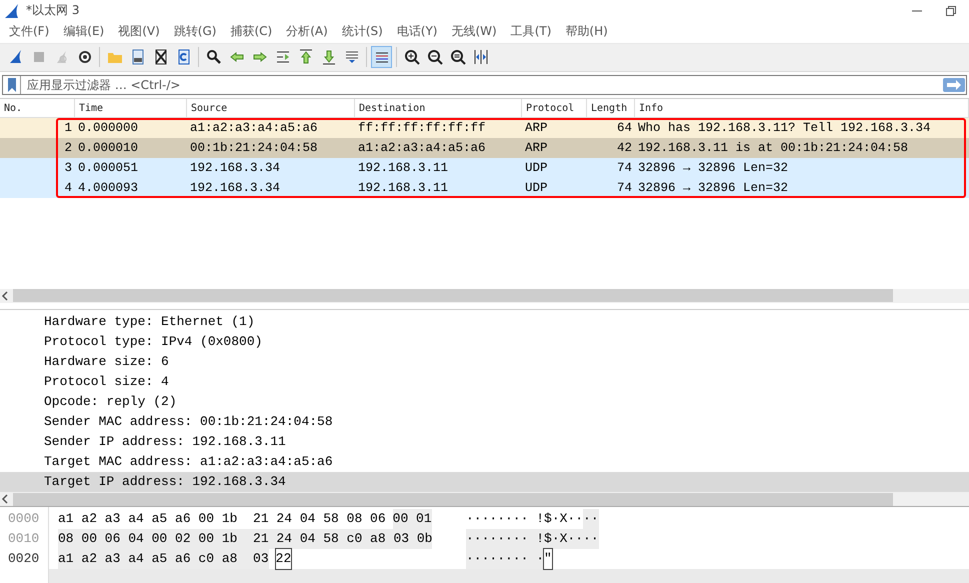 Image resolution: width=969 pixels, height=583 pixels. Describe the element at coordinates (554, 107) in the screenshot. I see `column-header: Protocol` at that location.